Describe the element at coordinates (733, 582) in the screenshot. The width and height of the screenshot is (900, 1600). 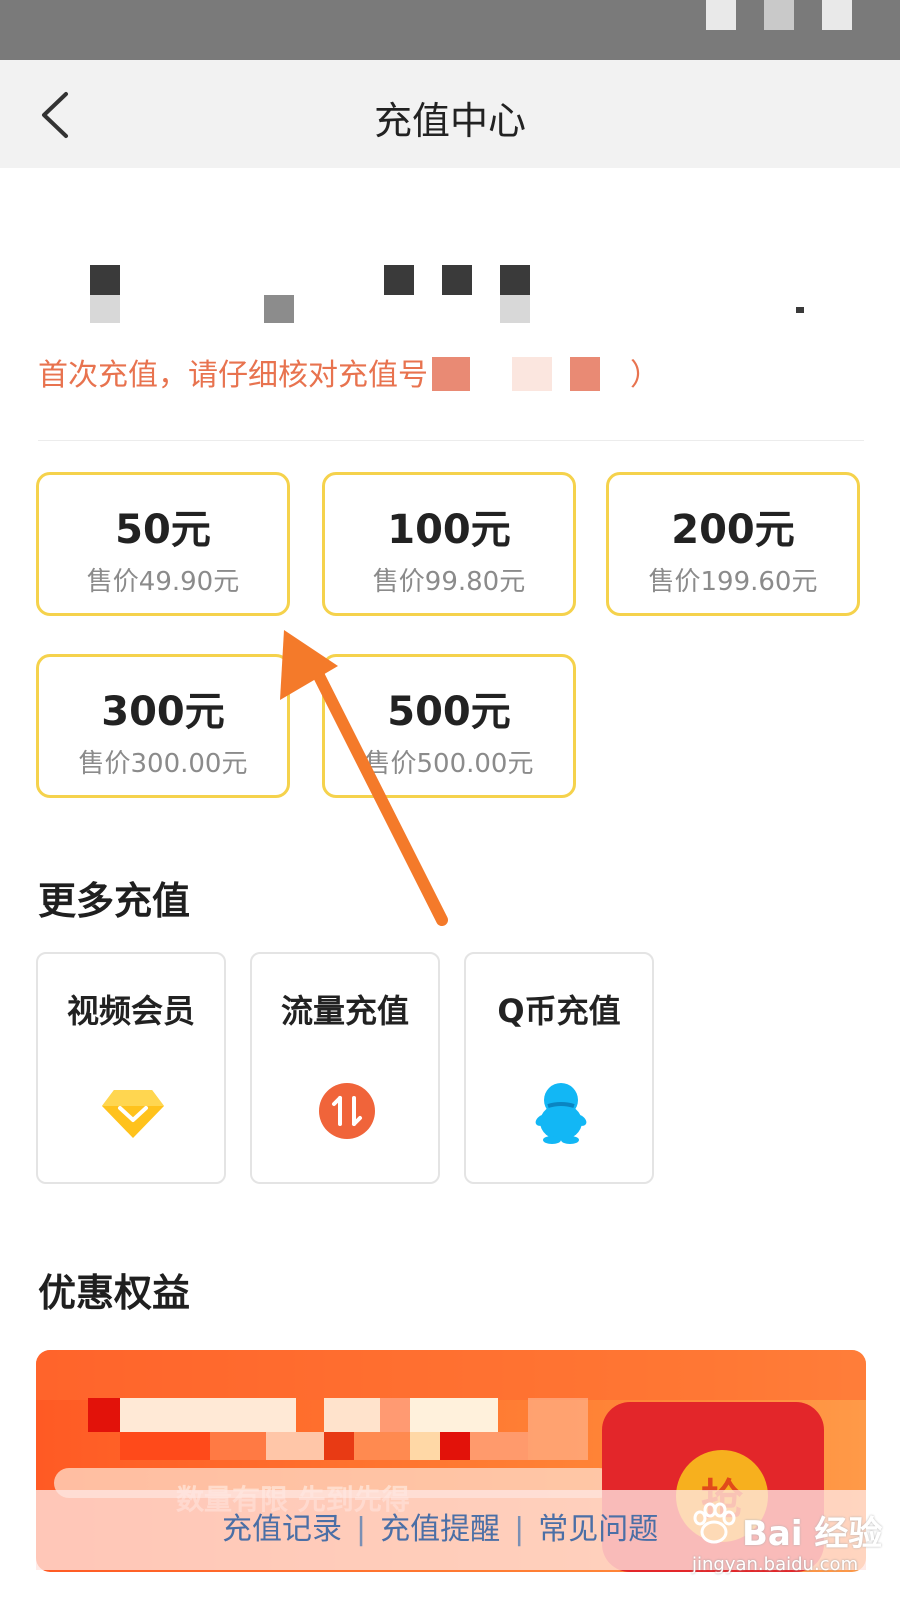
I see `amount-price: 售价199.60元` at that location.